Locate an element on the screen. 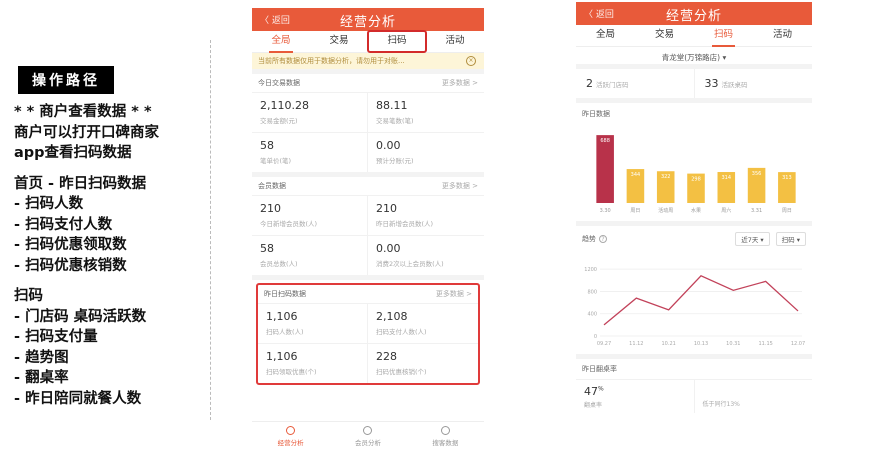  bottom-tab-bar: 经营分析 会员分析 搜客数据 is located at coordinates (368, 436).